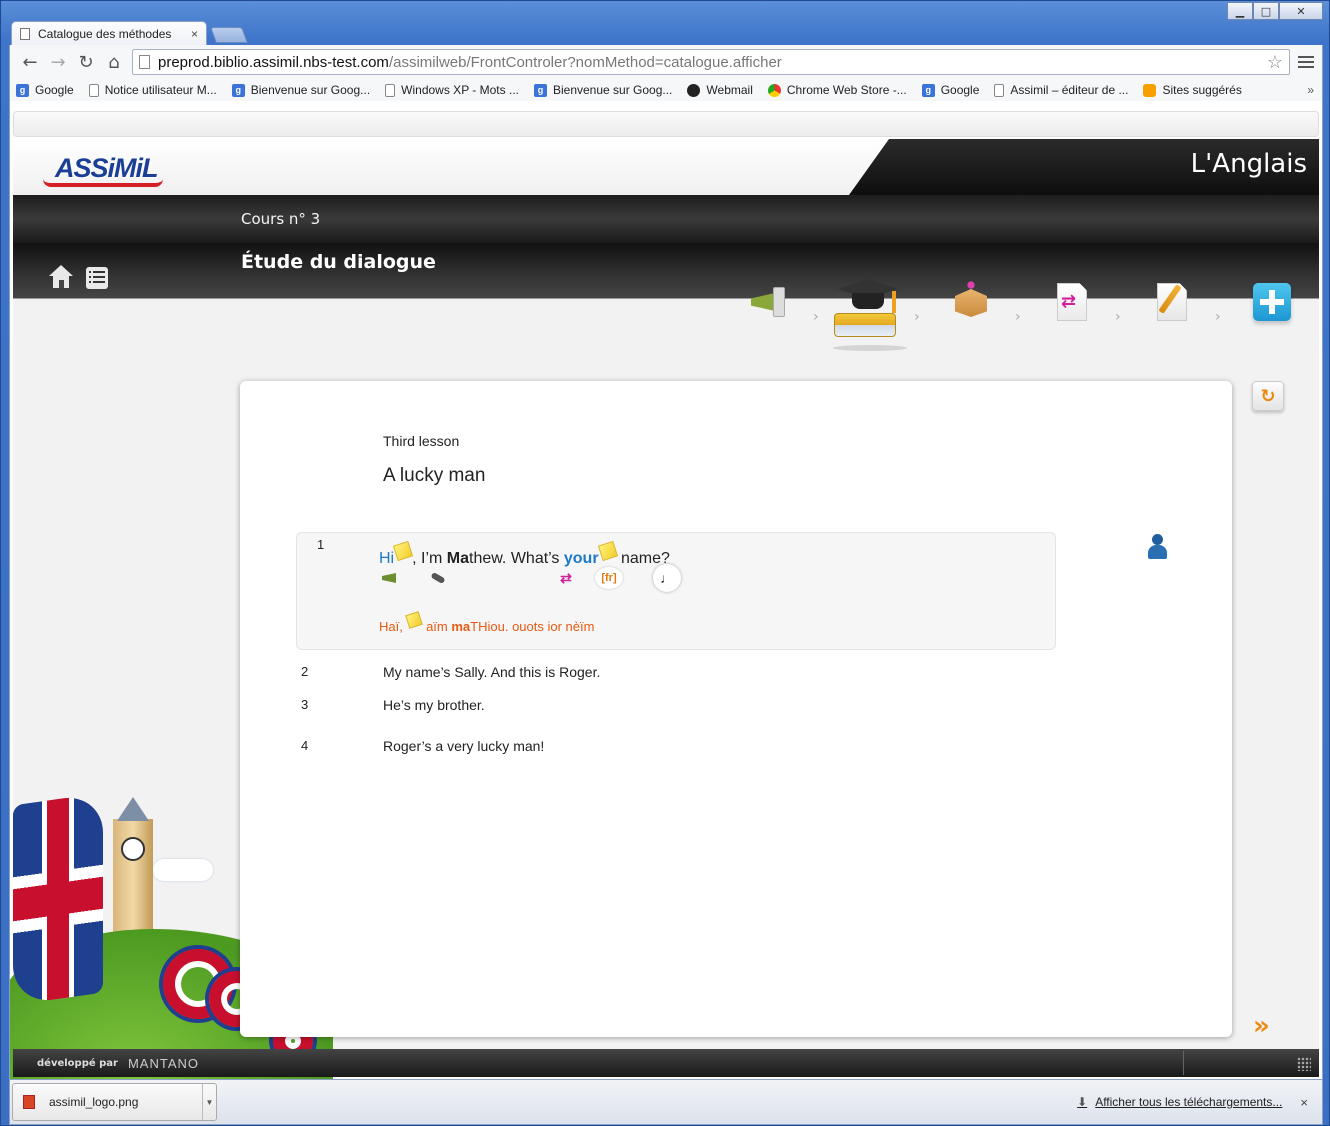  Describe the element at coordinates (94, 1102) in the screenshot. I see `download-filename: assimil_logo.png` at that location.